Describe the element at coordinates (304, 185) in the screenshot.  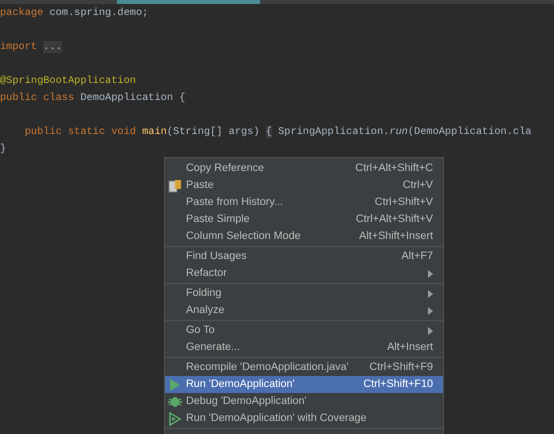
I see `menu-item: Paste Ctrl+V` at that location.